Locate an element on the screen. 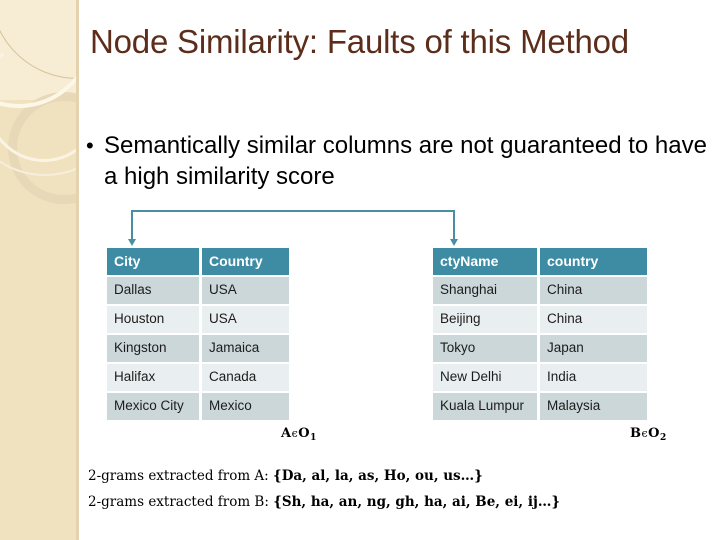 This screenshot has height=540, width=720. cell-city: Kingston is located at coordinates (153, 348).